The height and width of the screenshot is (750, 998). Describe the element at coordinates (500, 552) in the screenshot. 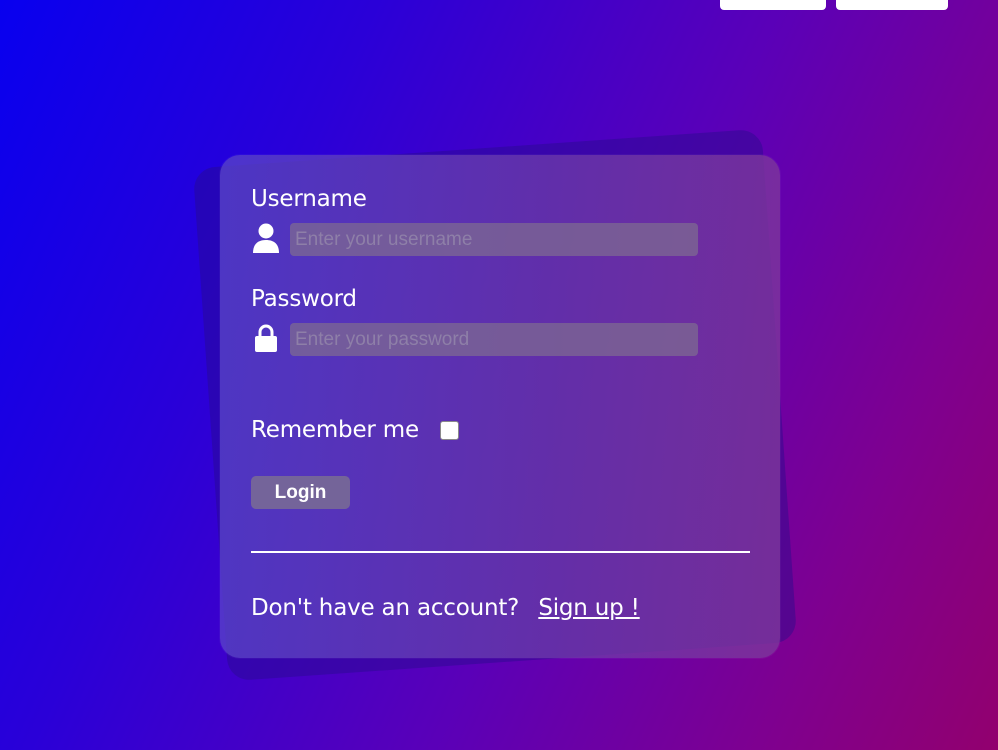

I see `divider` at that location.